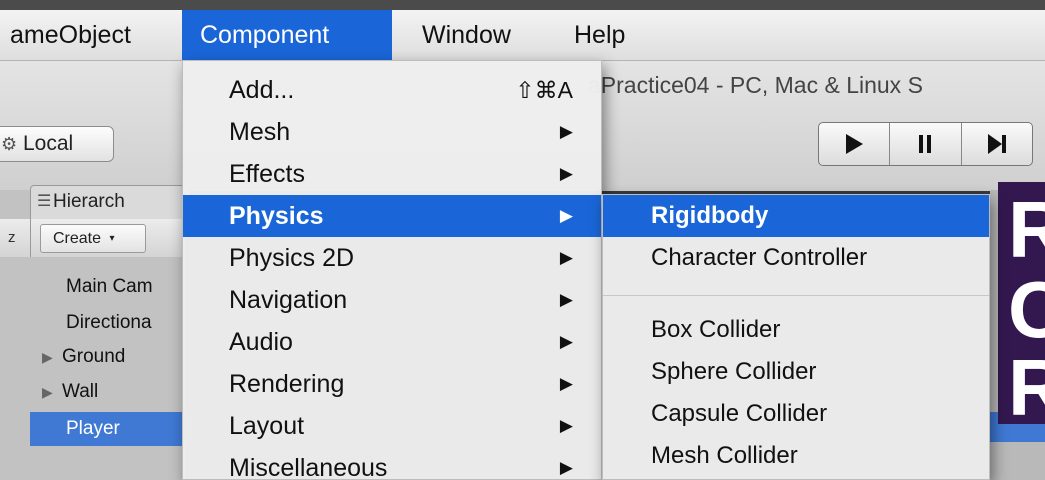 This screenshot has width=1045, height=480. What do you see at coordinates (287, 384) in the screenshot?
I see `menu-item-label: Rendering` at bounding box center [287, 384].